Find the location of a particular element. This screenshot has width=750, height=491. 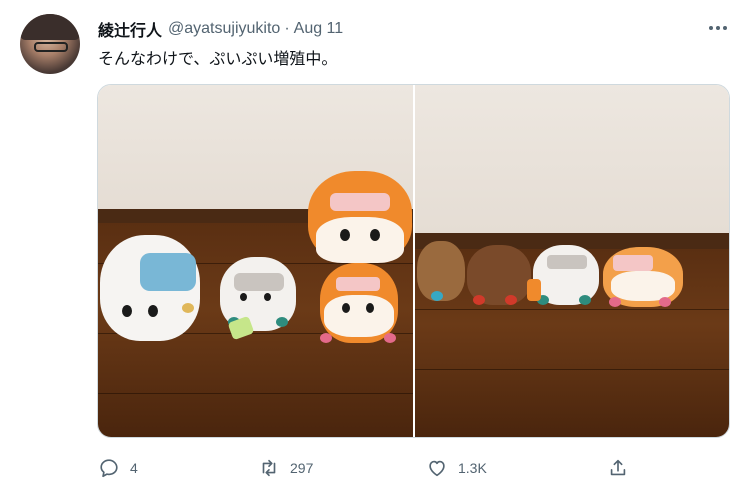

reply-icon is located at coordinates (109, 468).